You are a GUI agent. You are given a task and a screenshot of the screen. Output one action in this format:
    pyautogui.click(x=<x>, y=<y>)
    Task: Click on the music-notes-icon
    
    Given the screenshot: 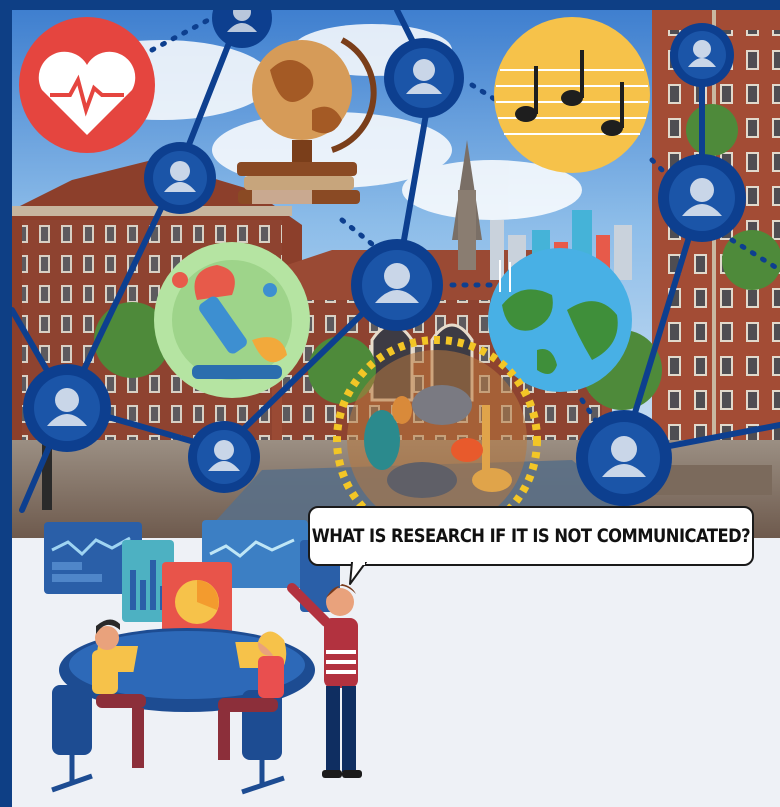 What is the action you would take?
    pyautogui.click(x=572, y=95)
    